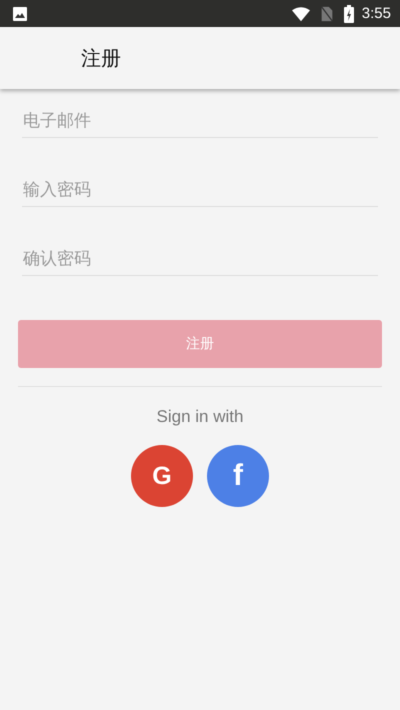 The height and width of the screenshot is (710, 400). What do you see at coordinates (238, 476) in the screenshot?
I see `facebook-button: f` at bounding box center [238, 476].